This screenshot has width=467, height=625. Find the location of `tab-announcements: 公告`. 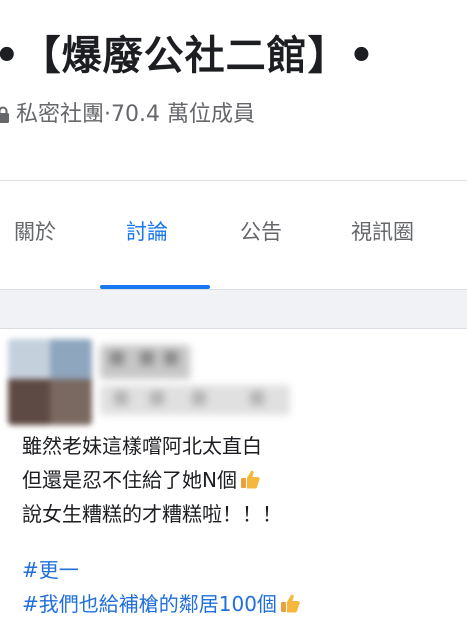

tab-announcements: 公告 is located at coordinates (261, 232).